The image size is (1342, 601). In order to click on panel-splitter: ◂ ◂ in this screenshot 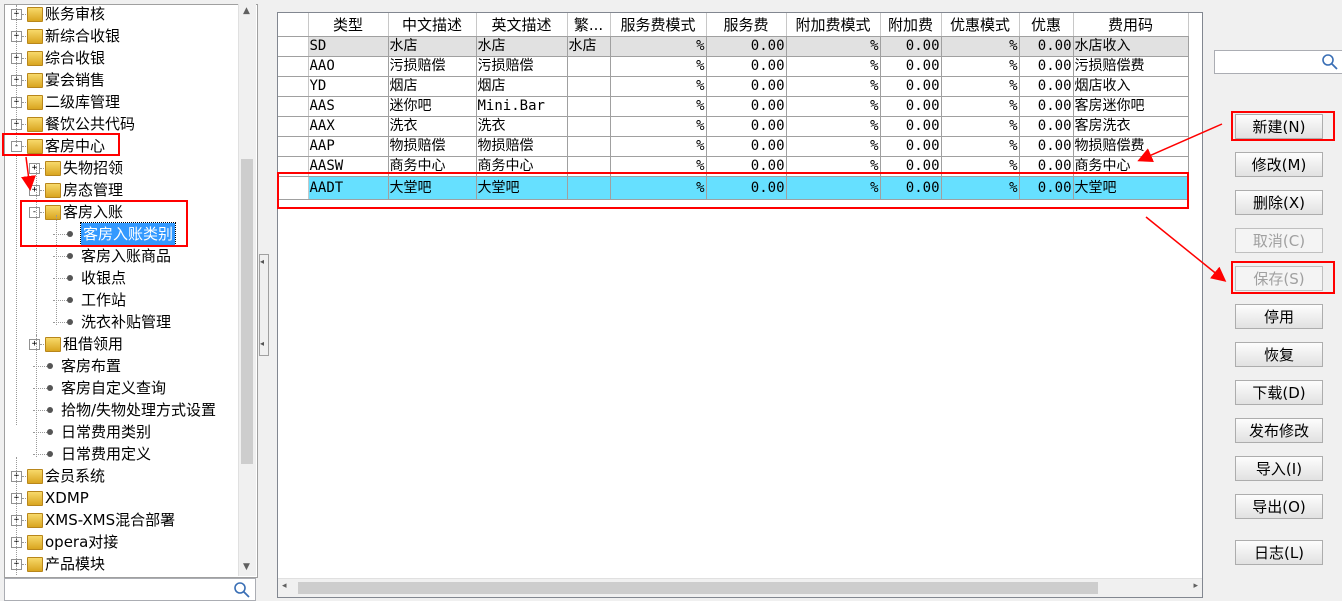, I will do `click(264, 305)`.